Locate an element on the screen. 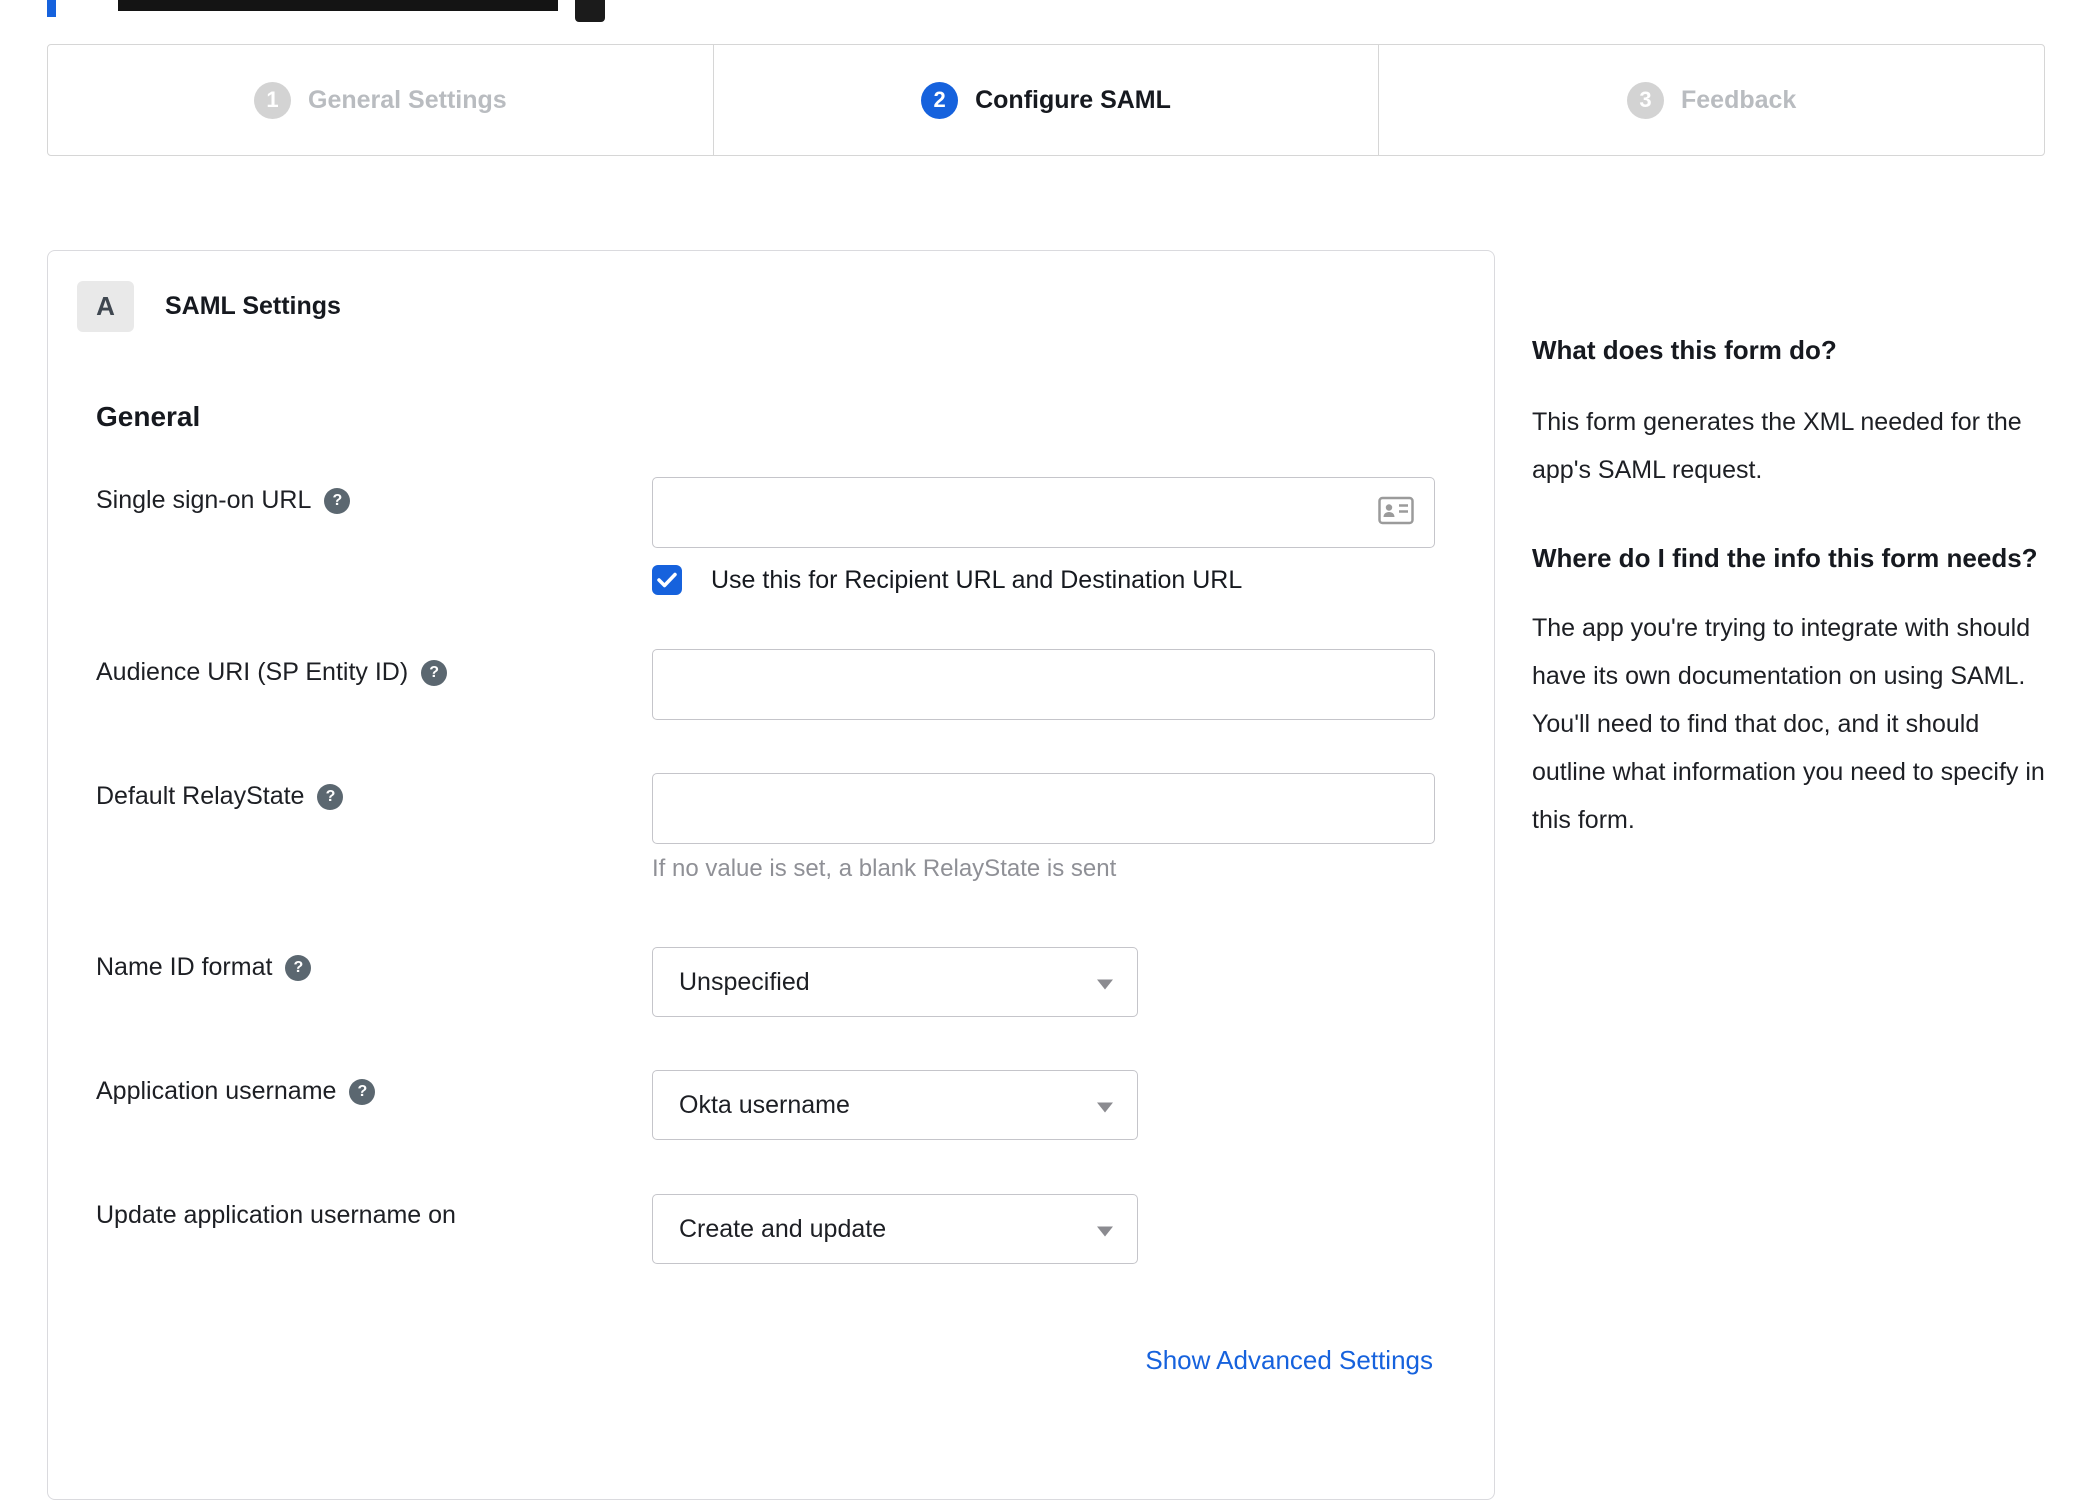 Image resolution: width=2092 pixels, height=1500 pixels. audience-uri-input is located at coordinates (1043, 684).